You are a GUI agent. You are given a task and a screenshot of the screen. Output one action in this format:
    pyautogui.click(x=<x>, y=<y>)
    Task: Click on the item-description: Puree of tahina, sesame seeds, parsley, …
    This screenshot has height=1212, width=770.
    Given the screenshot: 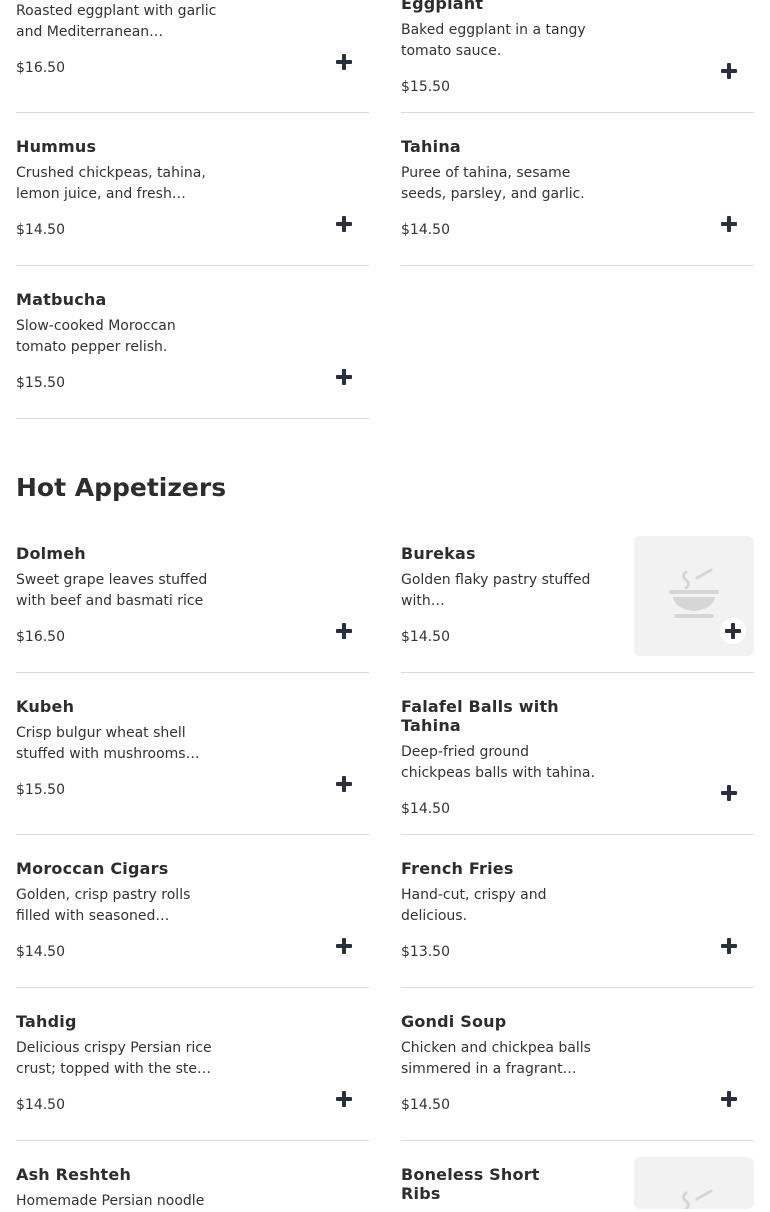 What is the action you would take?
    pyautogui.click(x=493, y=183)
    